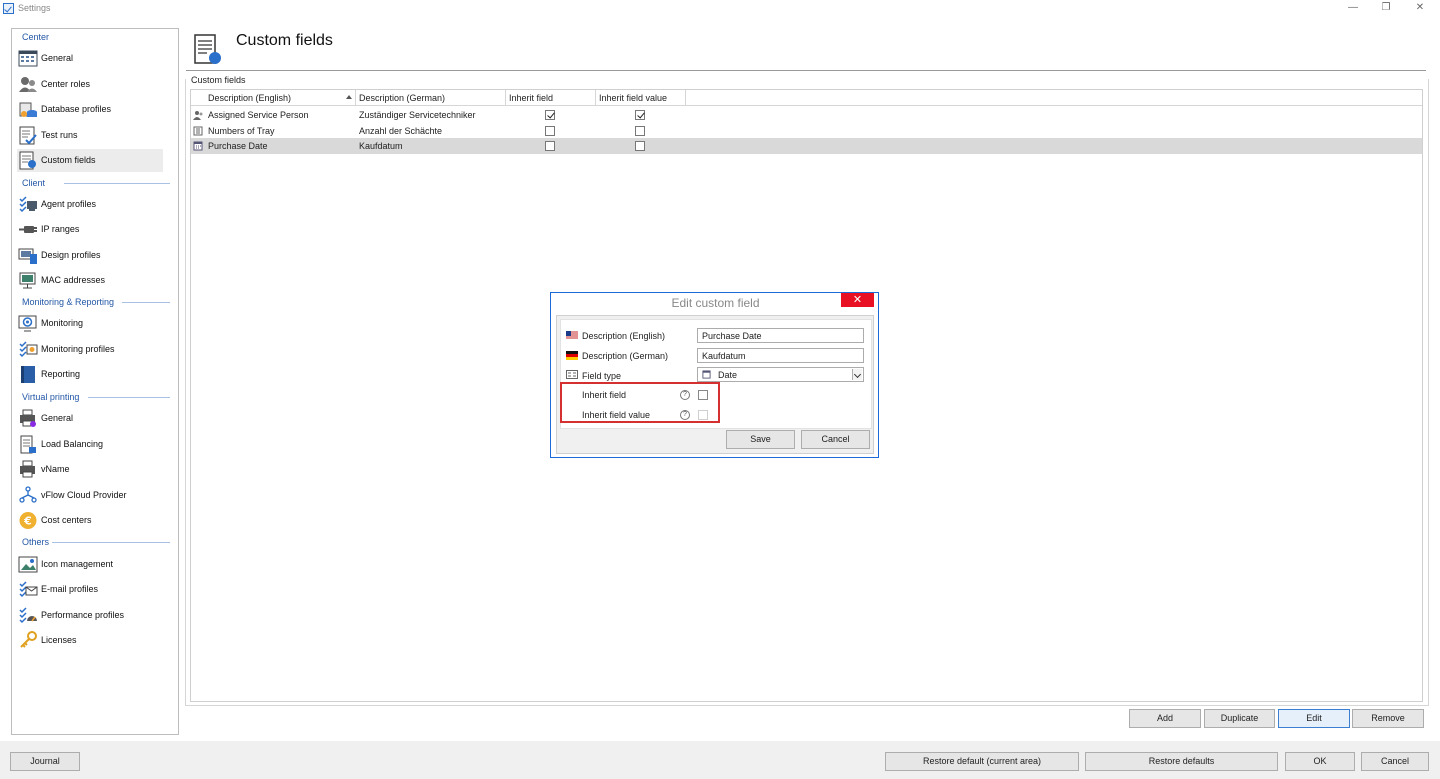 Image resolution: width=1440 pixels, height=779 pixels. What do you see at coordinates (728, 375) in the screenshot?
I see `field-type-value: Date` at bounding box center [728, 375].